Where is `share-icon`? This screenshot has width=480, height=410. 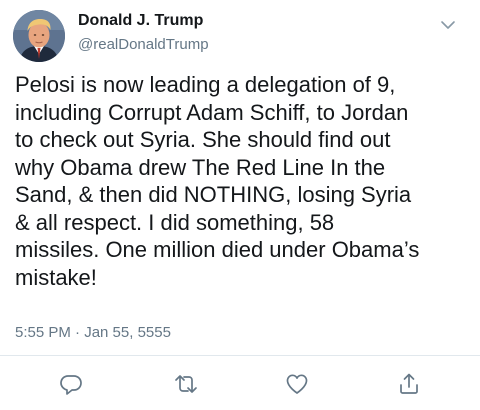
share-icon is located at coordinates (409, 384).